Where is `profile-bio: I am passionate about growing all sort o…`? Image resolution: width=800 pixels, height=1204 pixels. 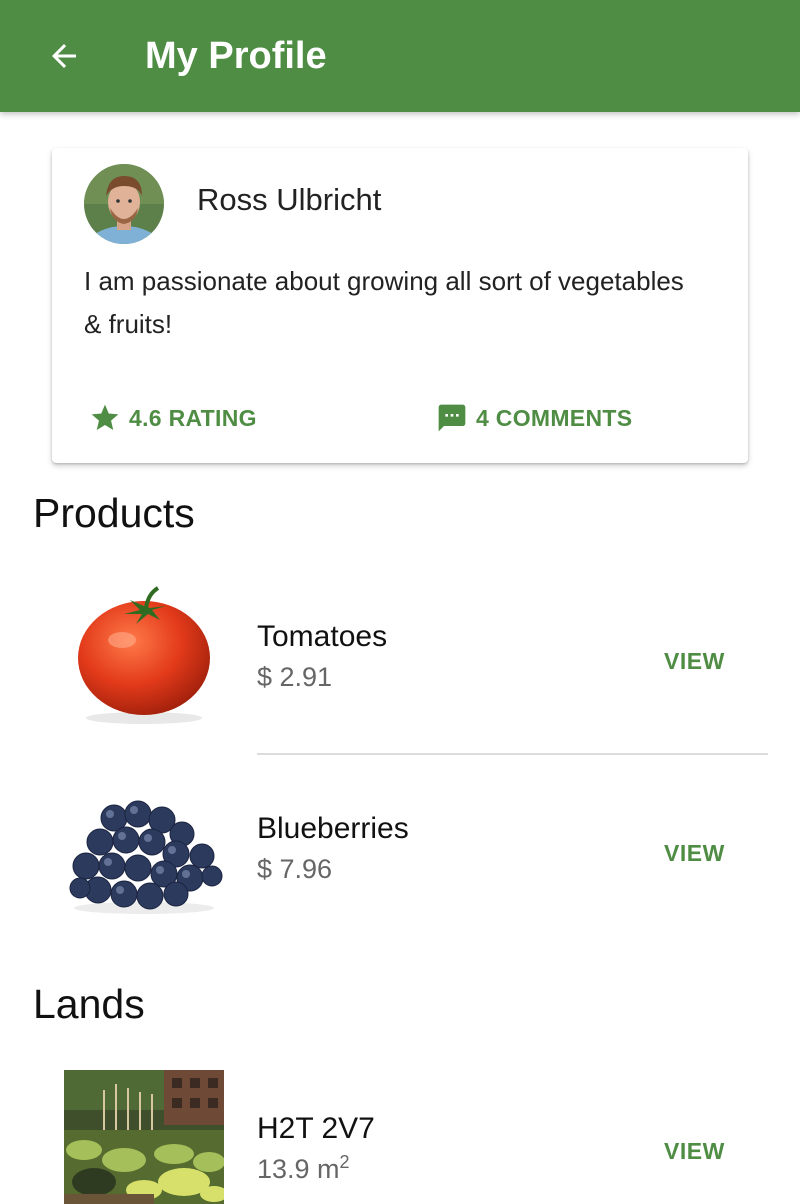 profile-bio: I am passionate about growing all sort o… is located at coordinates (384, 302).